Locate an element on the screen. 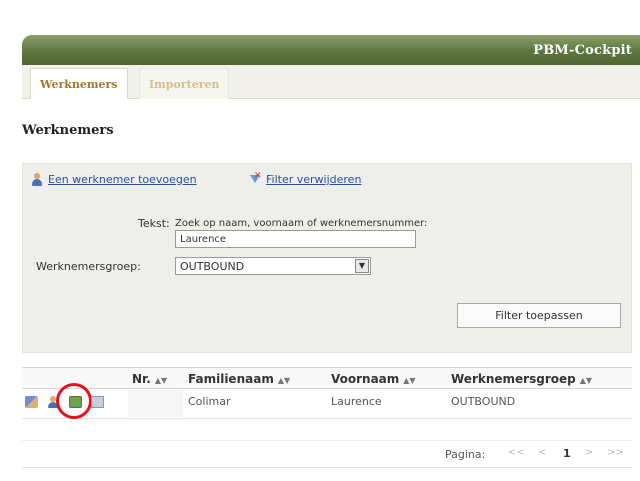 The width and height of the screenshot is (640, 481). column-label: Familienaam is located at coordinates (231, 379).